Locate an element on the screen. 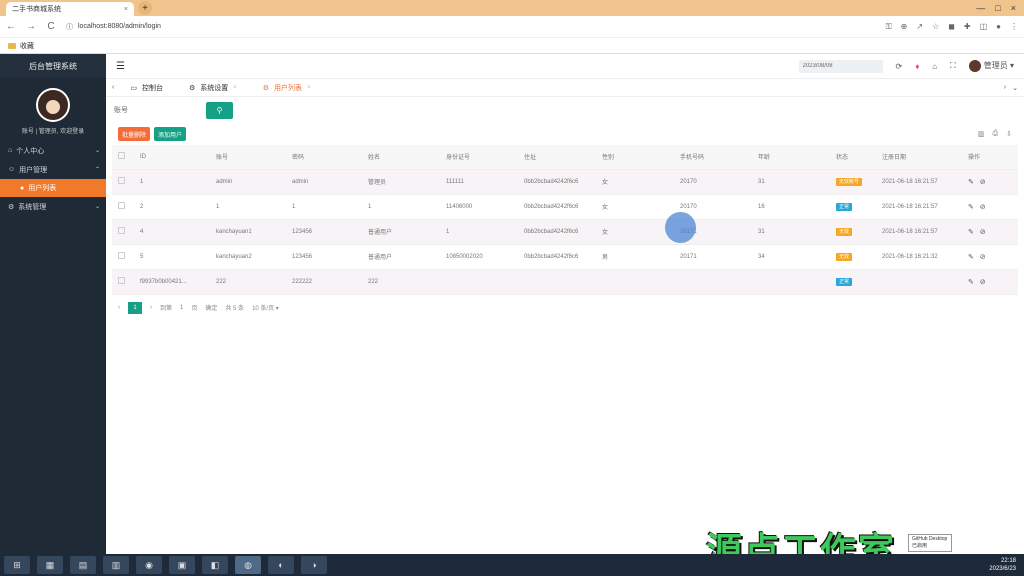 Image resolution: width=1024 pixels, height=576 pixels. col-header: 手机号码 is located at coordinates (713, 157).